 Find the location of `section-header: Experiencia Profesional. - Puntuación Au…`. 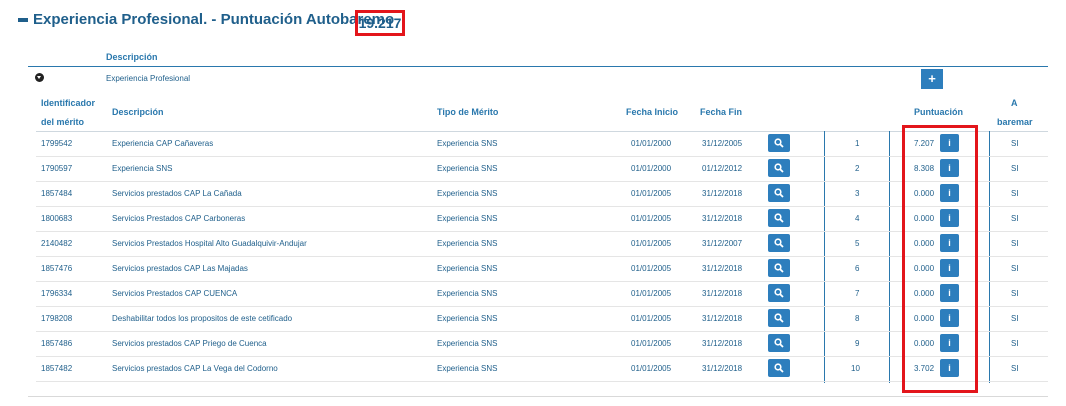

section-header: Experiencia Profesional. - Puntuación Au… is located at coordinates (206, 19).